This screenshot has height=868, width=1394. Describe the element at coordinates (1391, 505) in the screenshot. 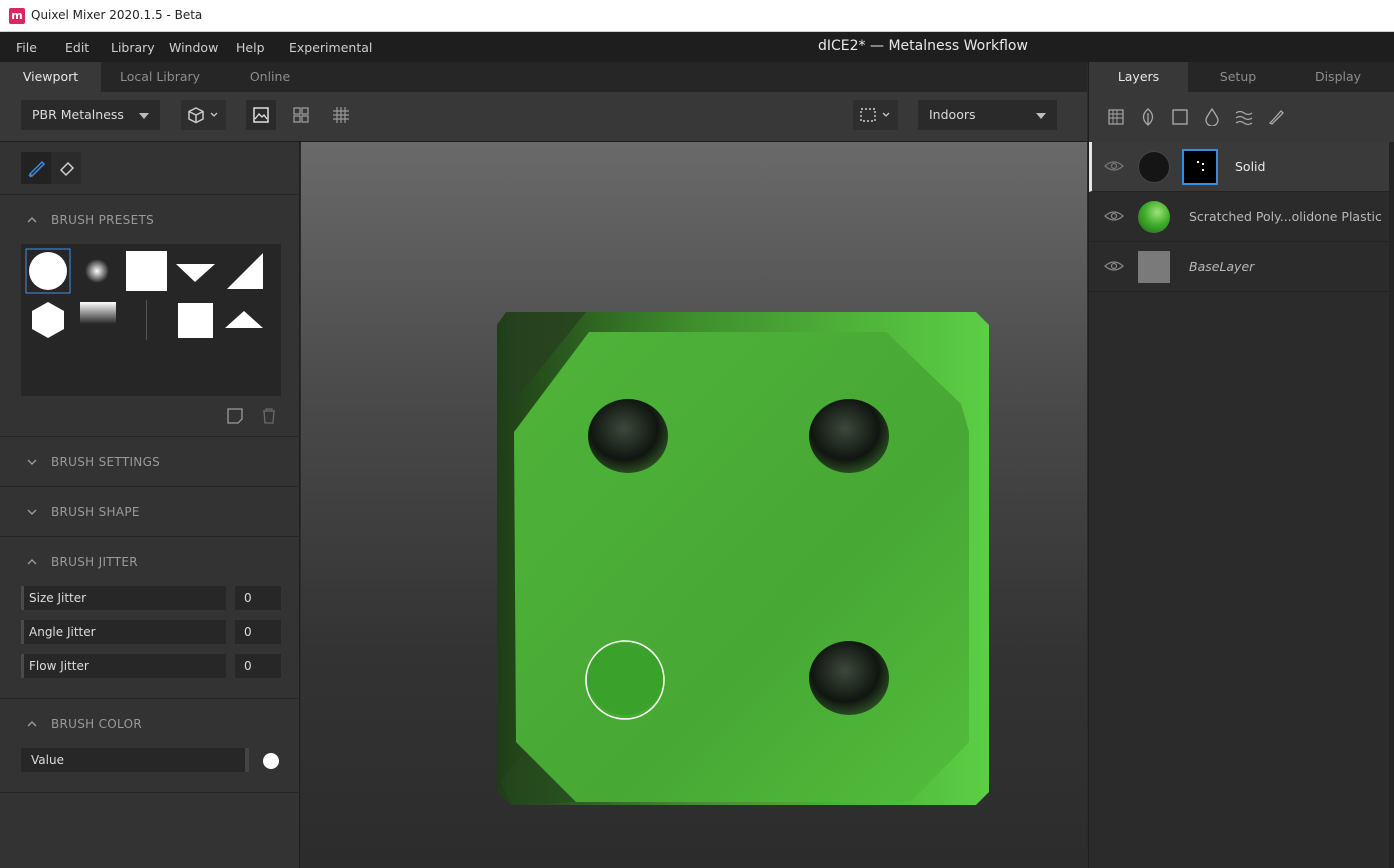

I see `layers-scrollbar` at that location.